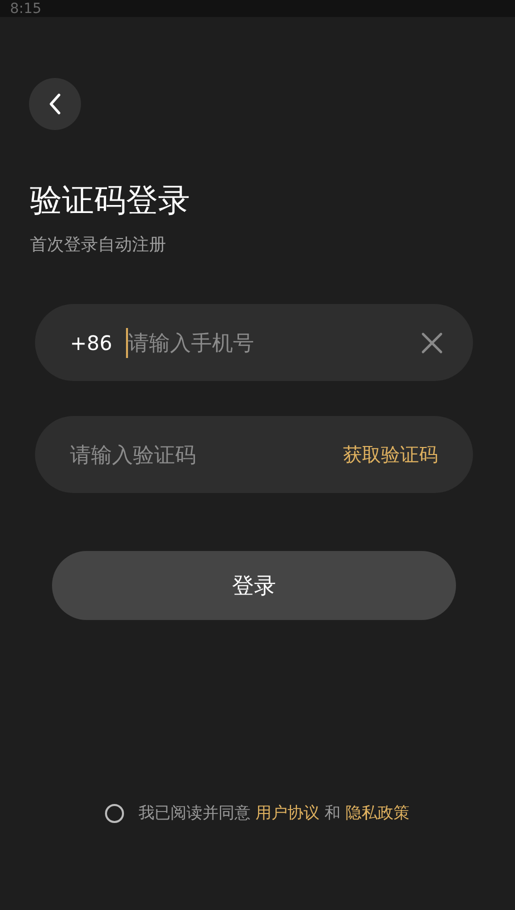 This screenshot has height=910, width=515. What do you see at coordinates (206, 454) in the screenshot?
I see `code-input: 请输入验证码` at bounding box center [206, 454].